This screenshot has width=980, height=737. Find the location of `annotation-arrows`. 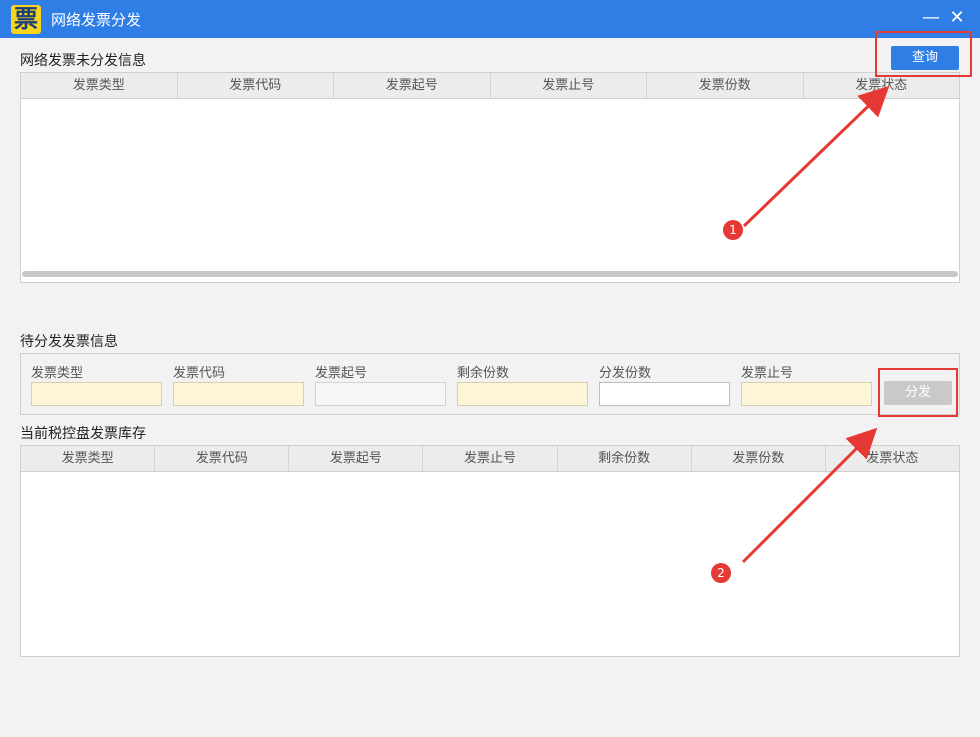

annotation-arrows is located at coordinates (815, 324).